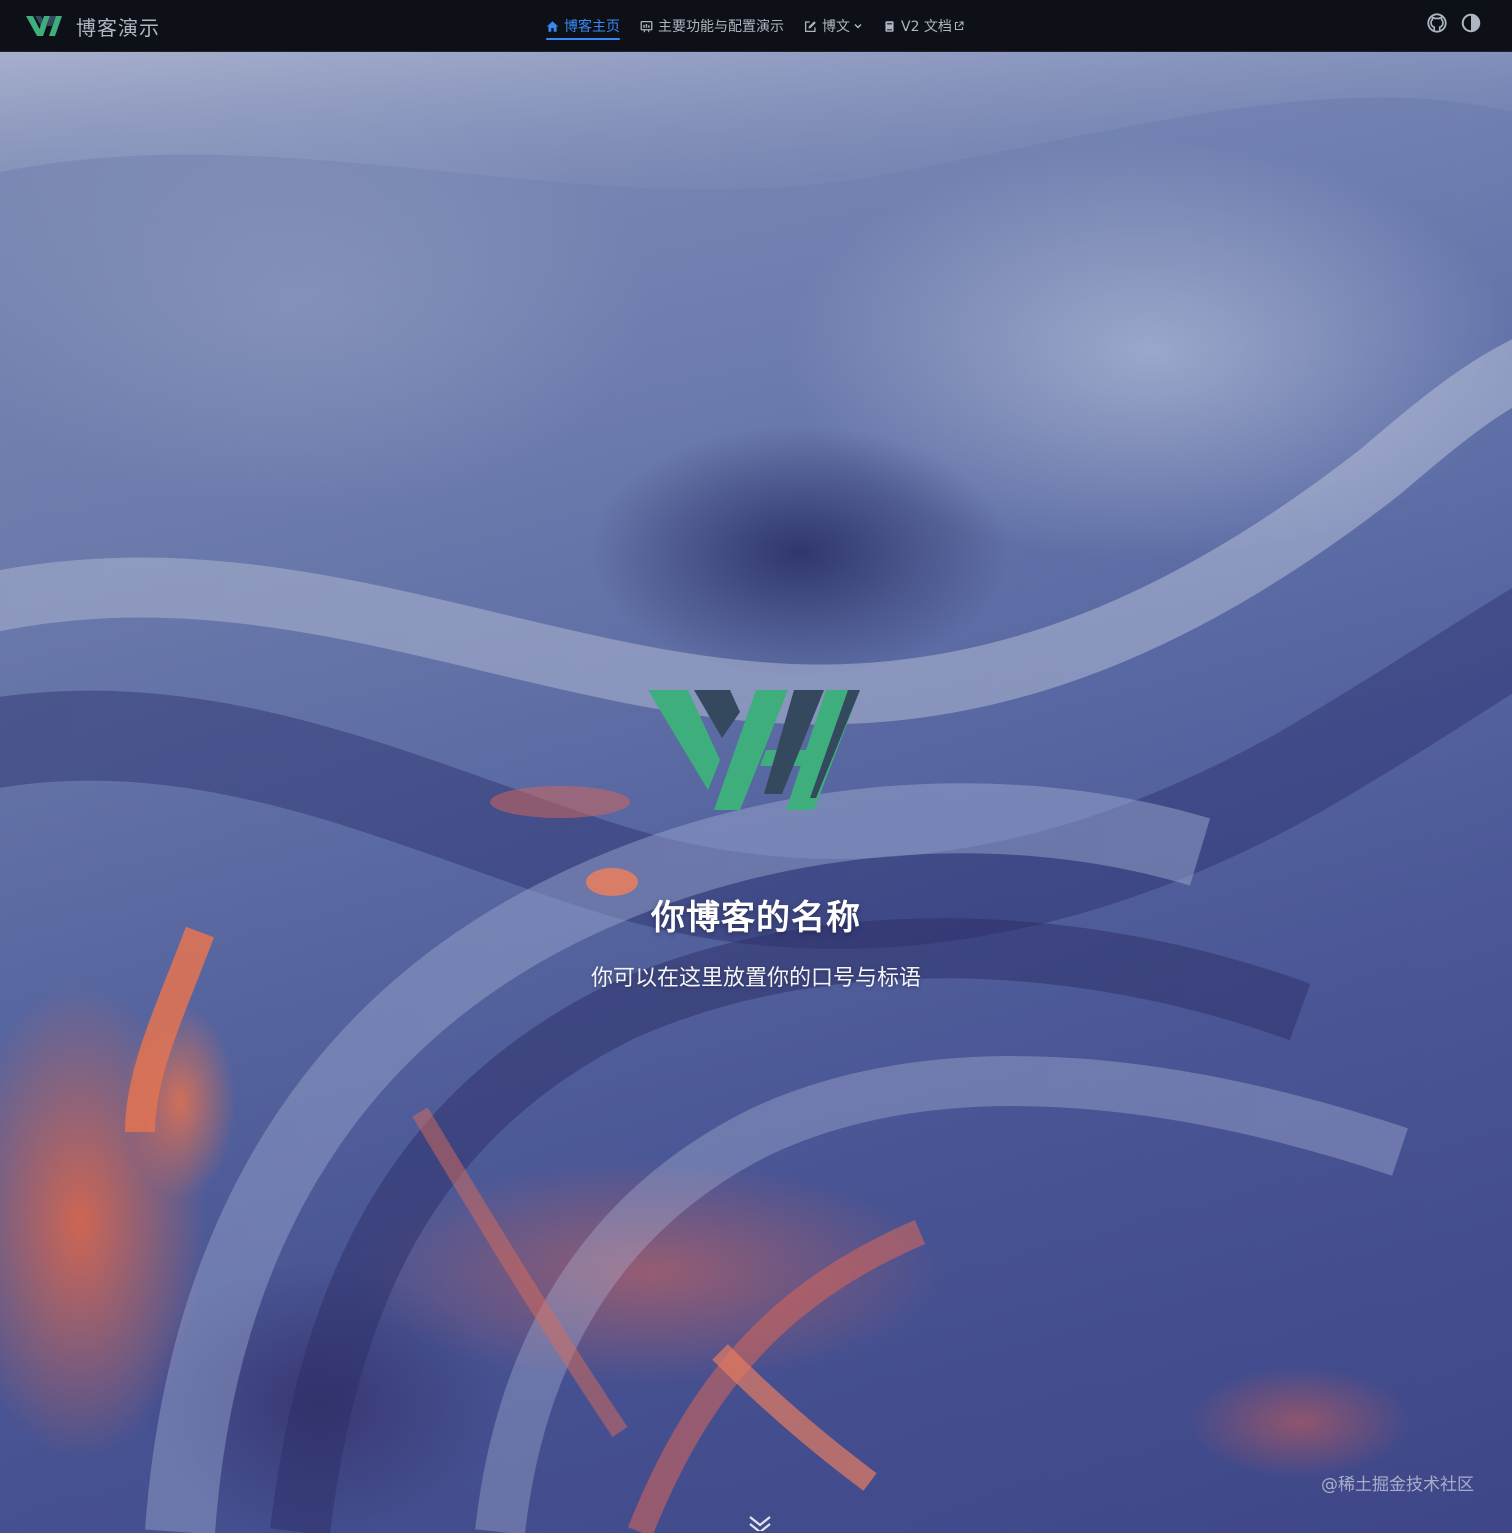 The height and width of the screenshot is (1533, 1512). I want to click on nav-item-label: 博文, so click(836, 27).